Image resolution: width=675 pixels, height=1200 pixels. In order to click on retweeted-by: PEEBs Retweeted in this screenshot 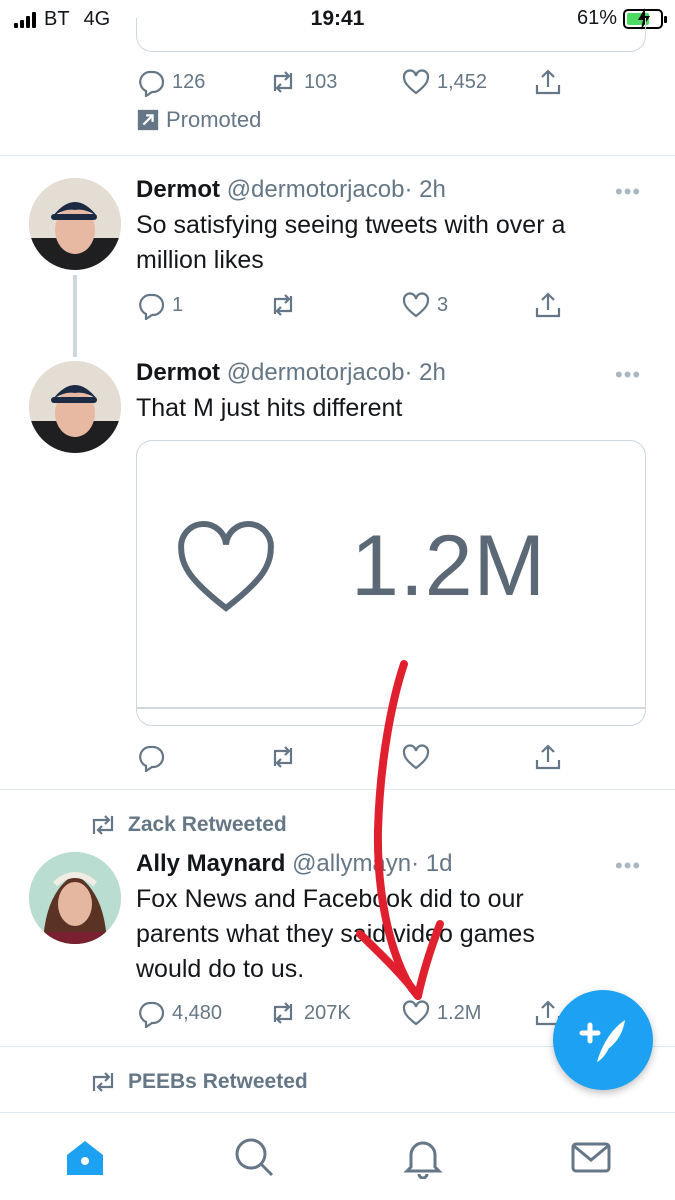, I will do `click(198, 1082)`.